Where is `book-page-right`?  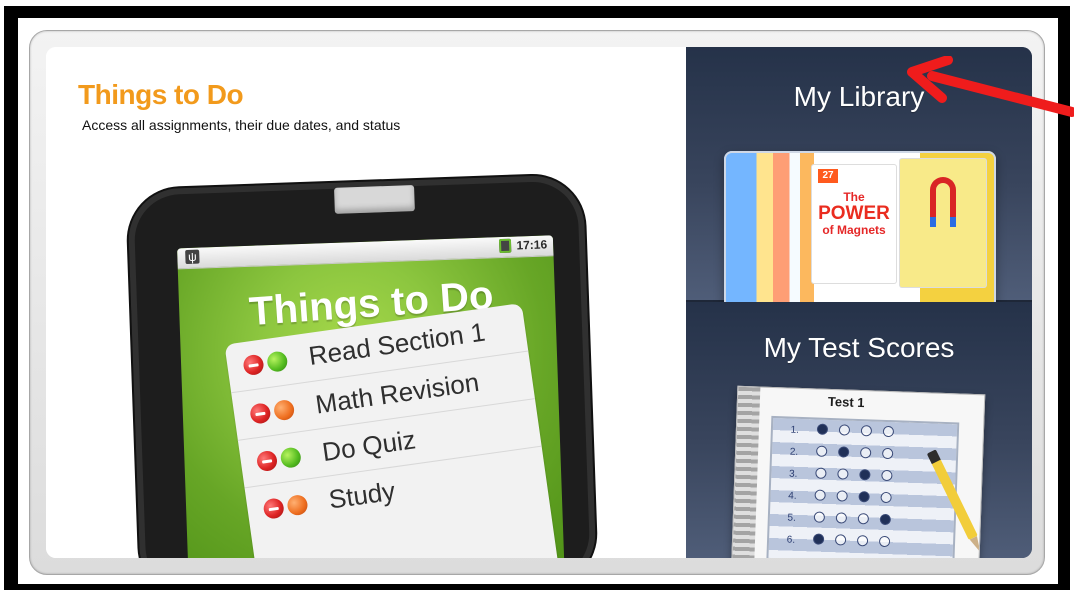
book-page-right is located at coordinates (943, 223).